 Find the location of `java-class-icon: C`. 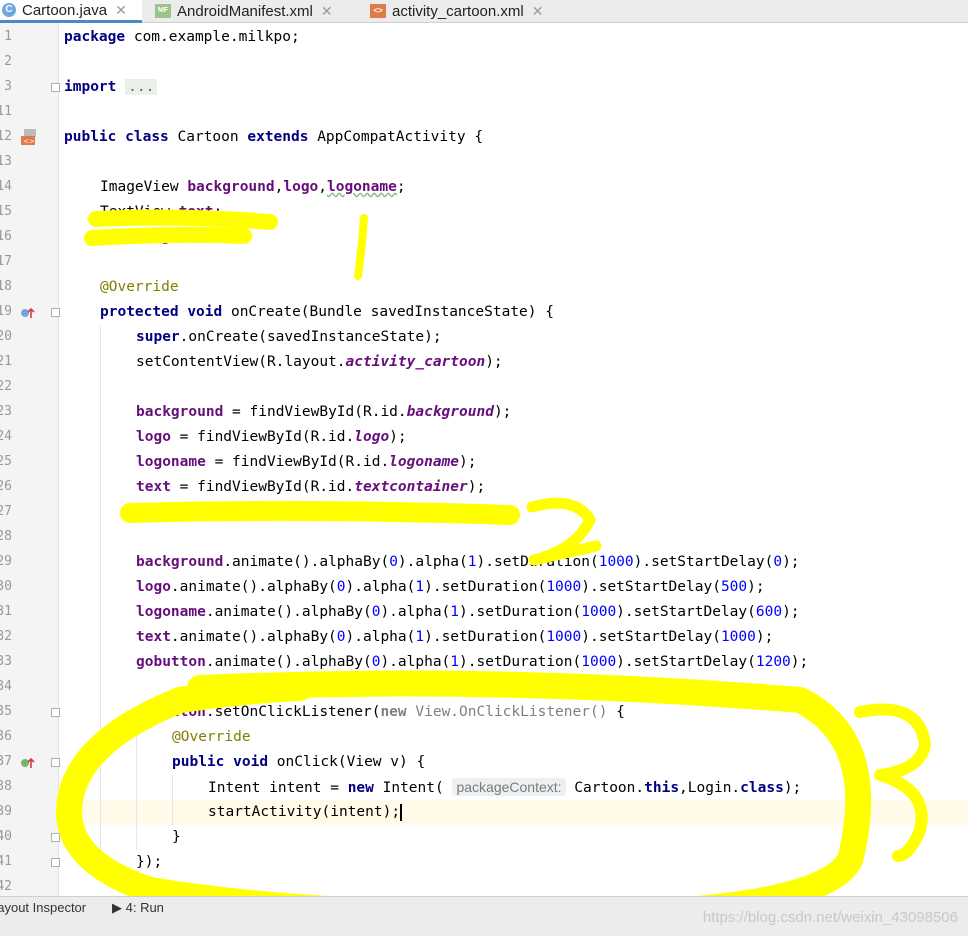

java-class-icon: C is located at coordinates (9, 10).